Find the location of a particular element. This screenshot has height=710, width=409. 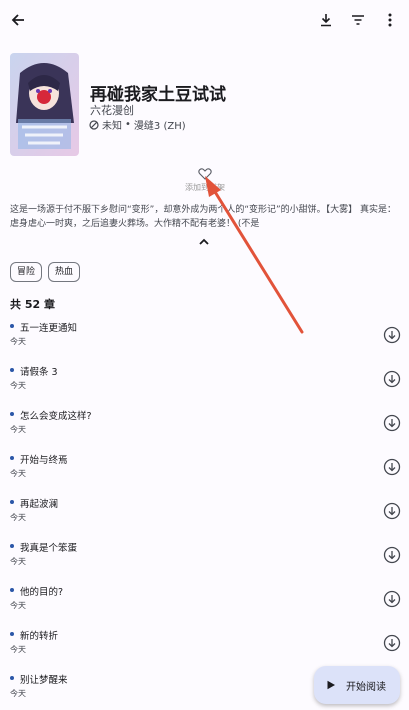

status-line: 未知 • 漫缝3 (ZH) is located at coordinates (137, 124).